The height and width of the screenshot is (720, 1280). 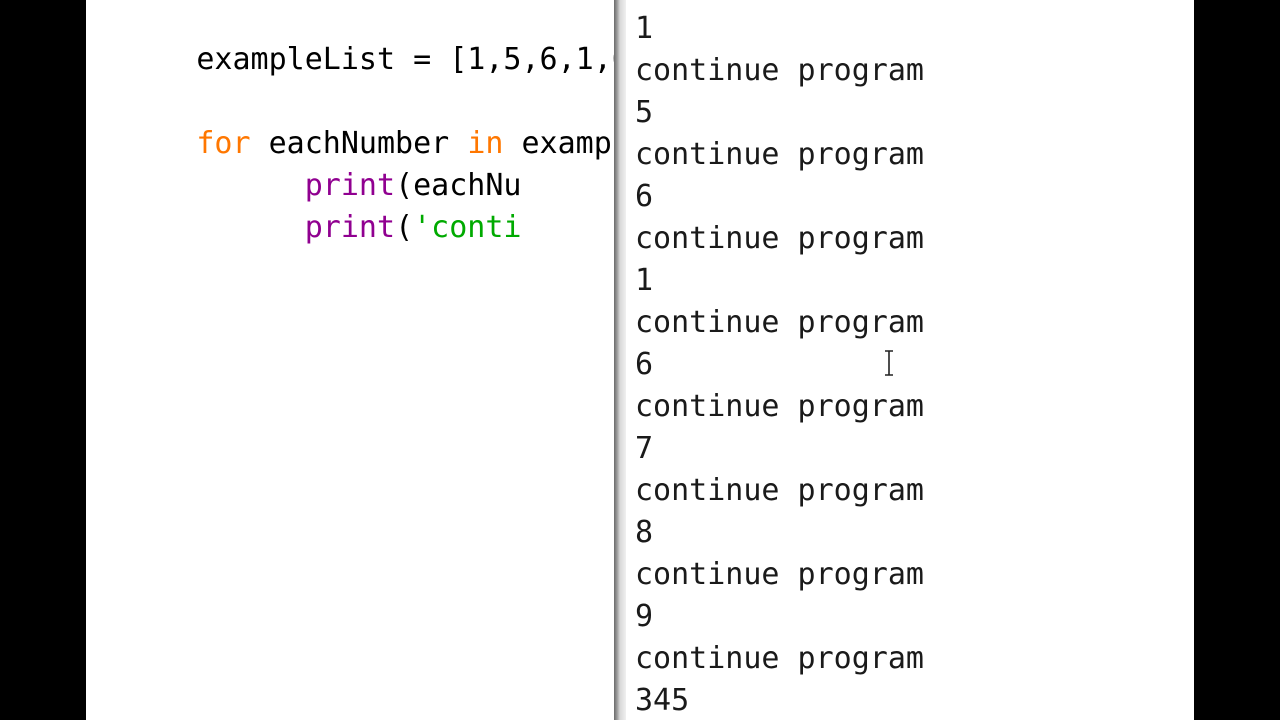 I want to click on shell-output-line: 5, so click(x=644, y=112).